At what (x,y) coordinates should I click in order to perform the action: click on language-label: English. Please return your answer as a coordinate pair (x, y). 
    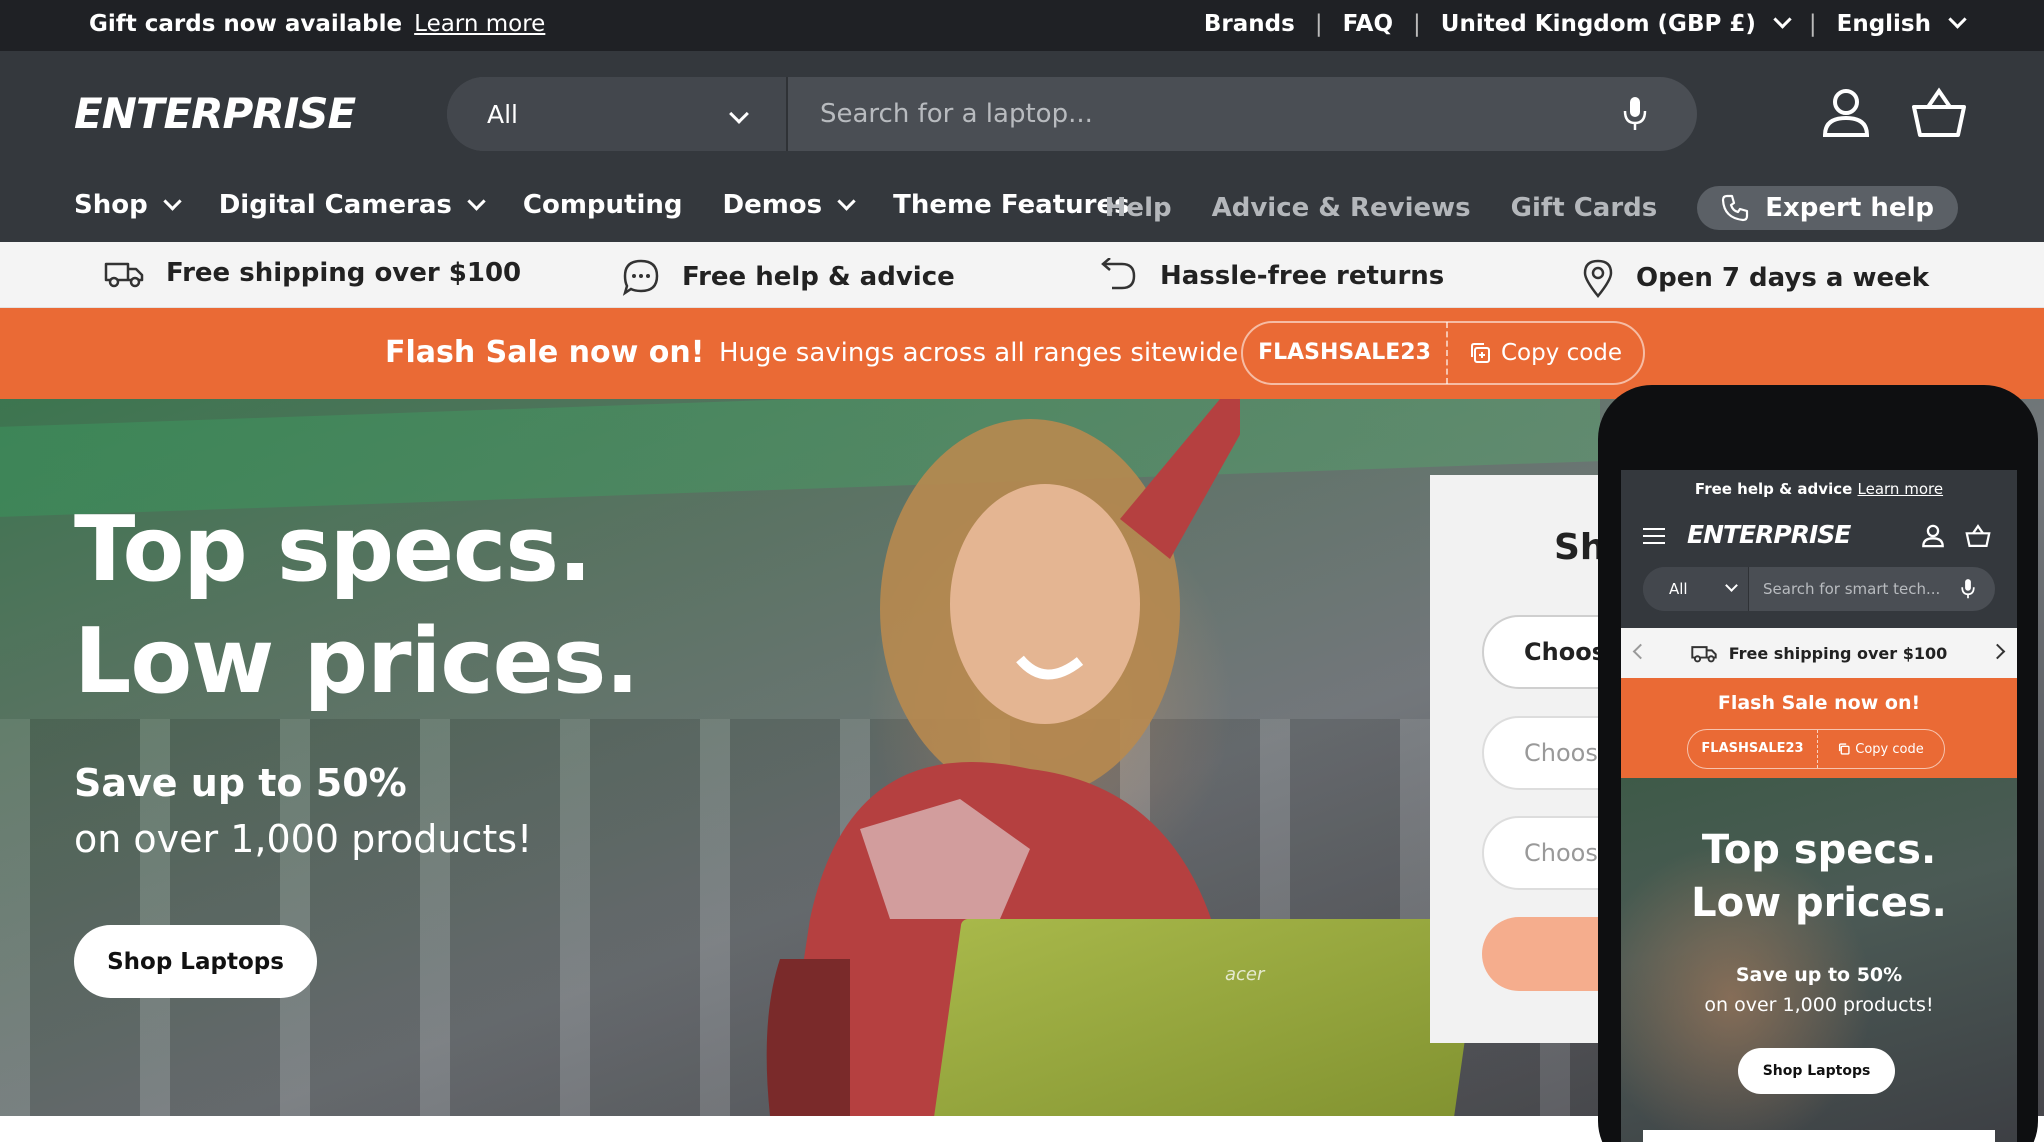
    Looking at the image, I should click on (1883, 24).